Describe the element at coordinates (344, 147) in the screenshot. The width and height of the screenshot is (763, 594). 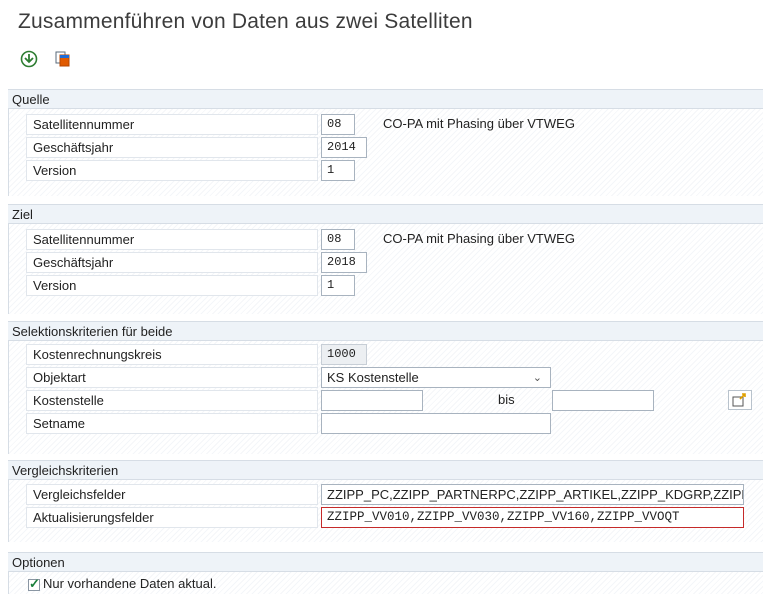
I see `quelle-geschaeftsjahr-field: 2014` at that location.